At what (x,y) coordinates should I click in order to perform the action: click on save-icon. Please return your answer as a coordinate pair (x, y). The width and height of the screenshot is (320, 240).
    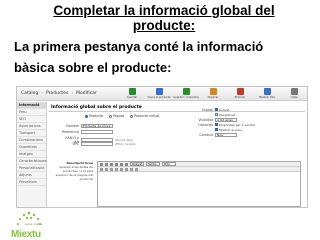
    Looking at the image, I should click on (132, 91).